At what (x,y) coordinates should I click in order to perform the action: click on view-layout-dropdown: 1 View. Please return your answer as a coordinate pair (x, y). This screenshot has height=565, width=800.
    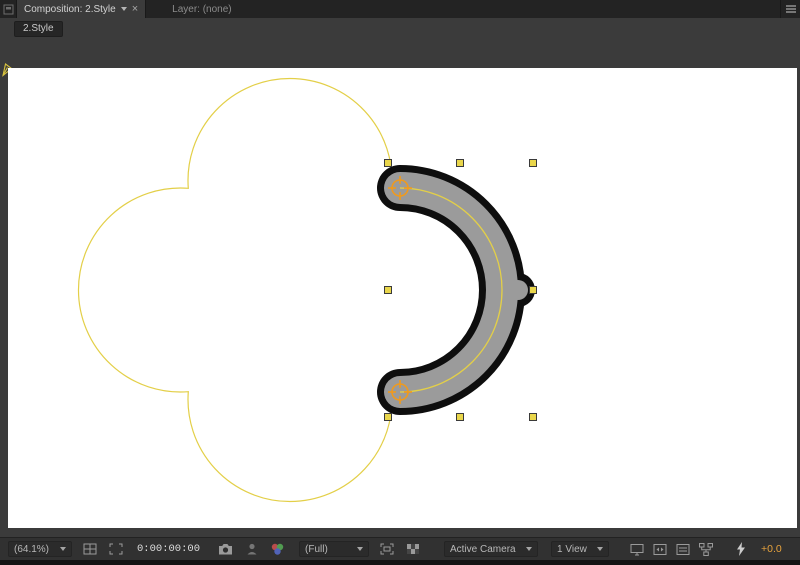
    Looking at the image, I should click on (580, 549).